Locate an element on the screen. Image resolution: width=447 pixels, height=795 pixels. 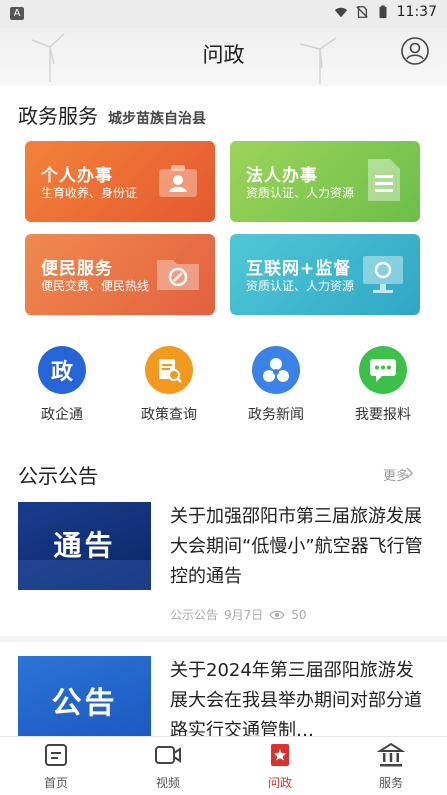
card-desc: 生育收养、身份证 is located at coordinates (89, 193).